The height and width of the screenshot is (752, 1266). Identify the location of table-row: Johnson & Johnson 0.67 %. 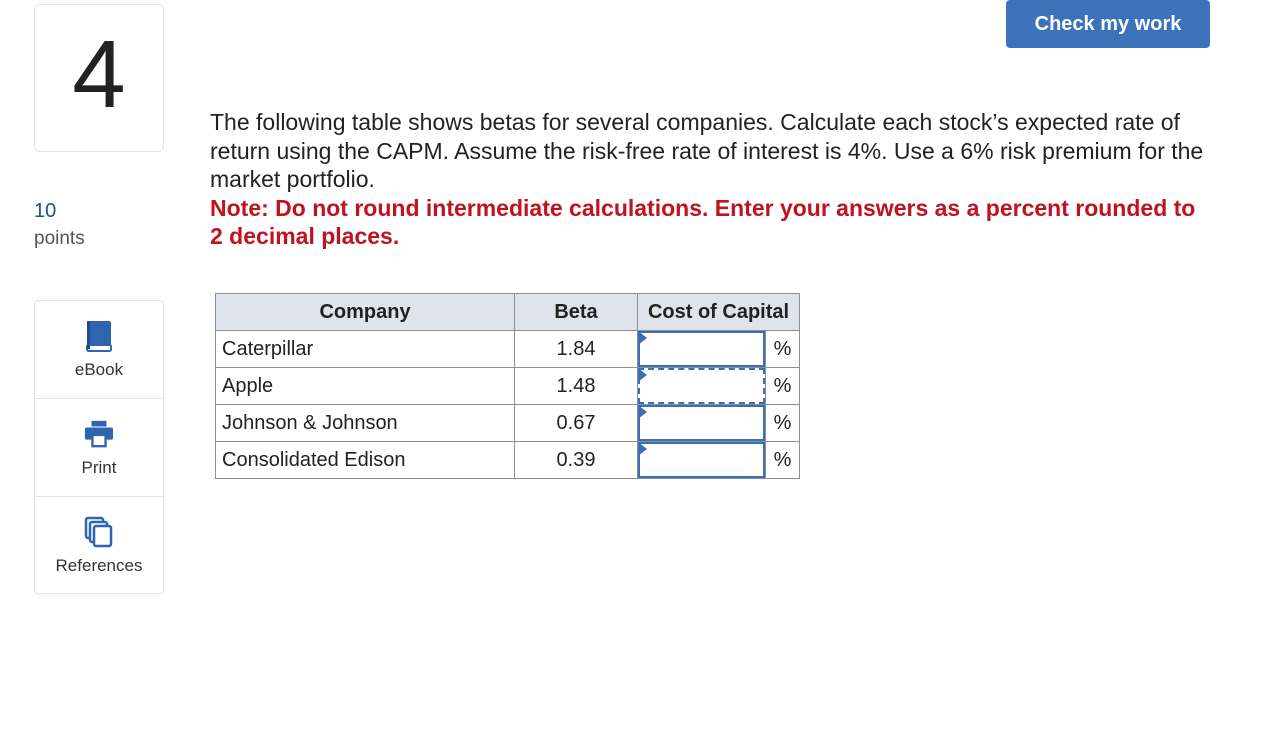
(507, 423).